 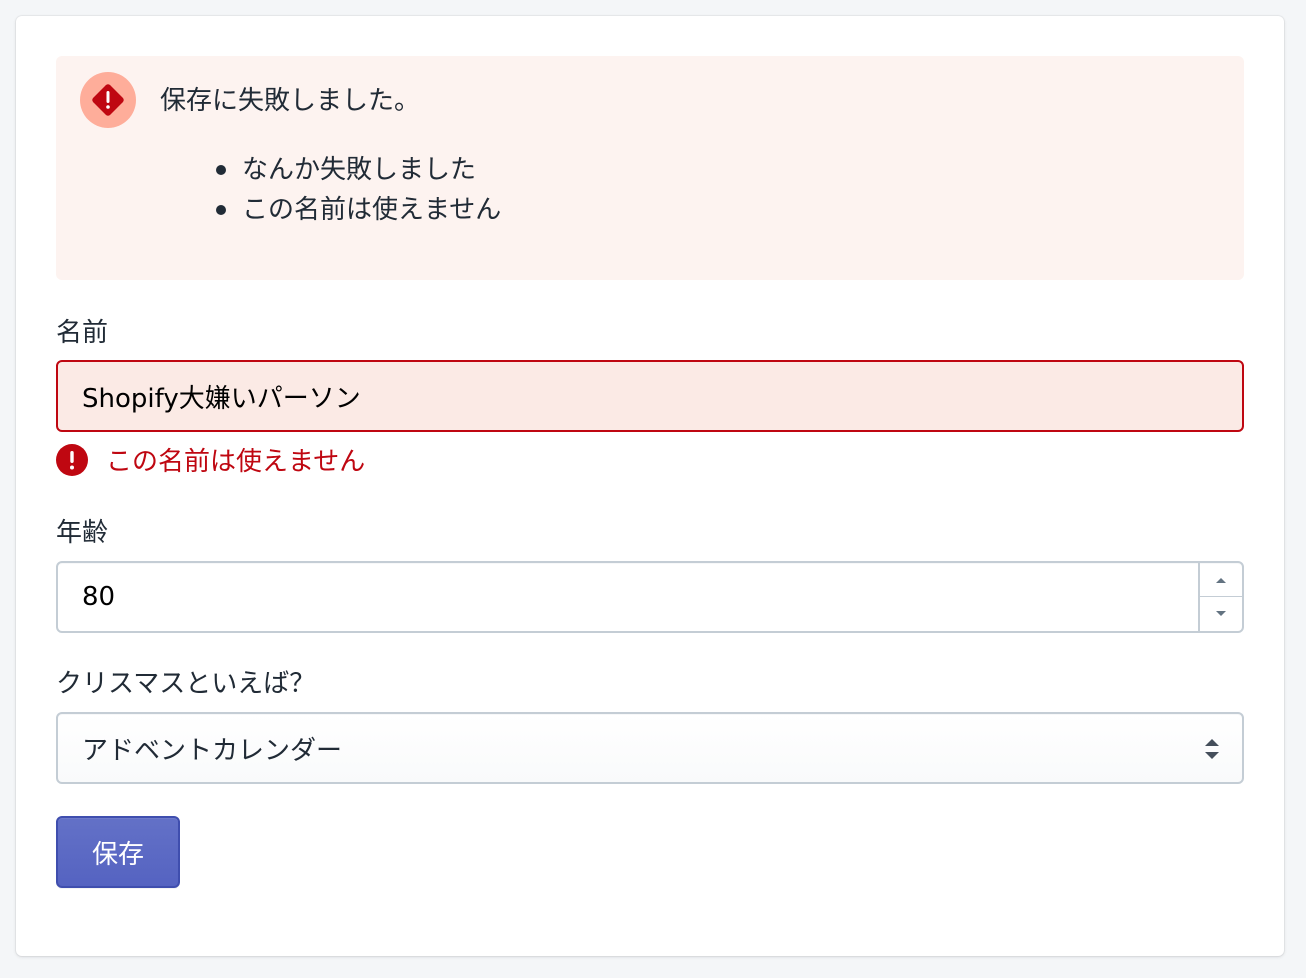 What do you see at coordinates (72, 462) in the screenshot?
I see `alert-circle-icon` at bounding box center [72, 462].